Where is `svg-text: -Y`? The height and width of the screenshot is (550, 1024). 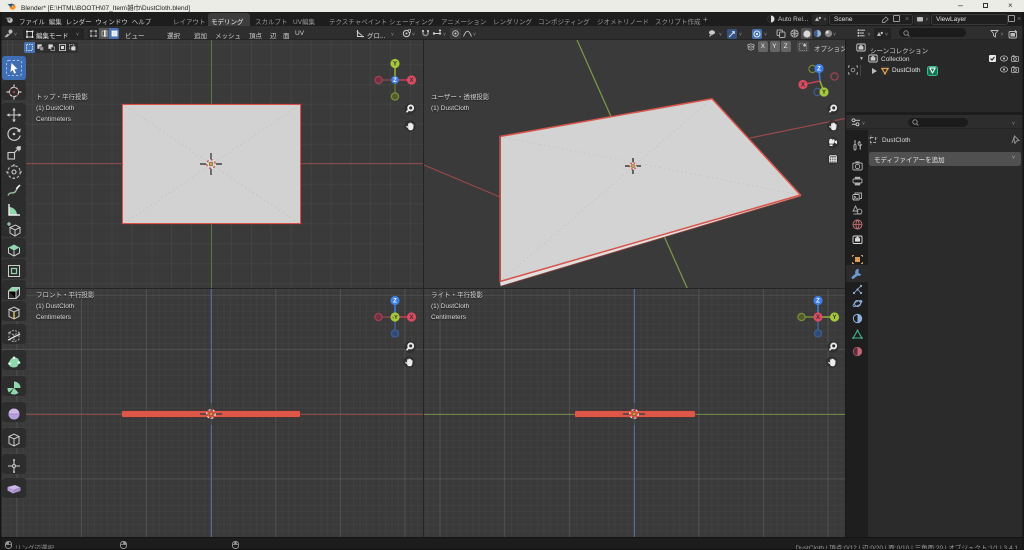
svg-text: -Y is located at coordinates (395, 318).